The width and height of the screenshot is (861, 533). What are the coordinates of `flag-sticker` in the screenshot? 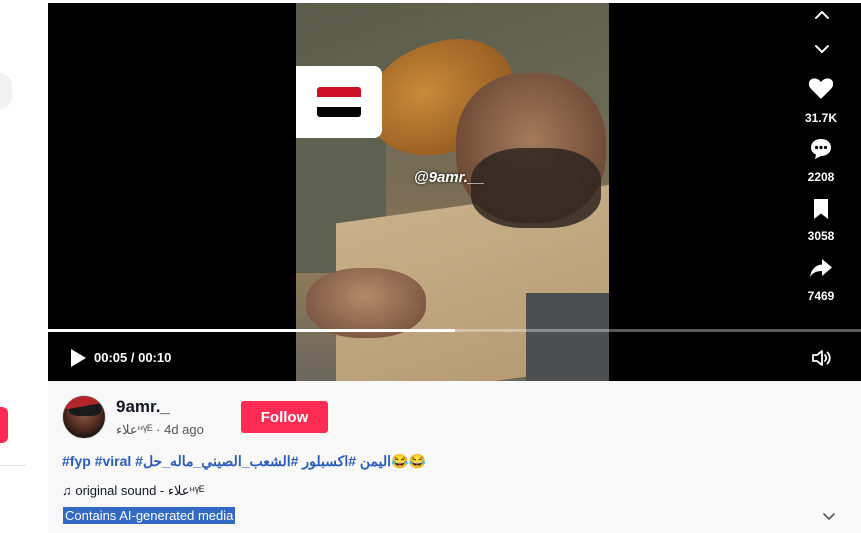 It's located at (339, 102).